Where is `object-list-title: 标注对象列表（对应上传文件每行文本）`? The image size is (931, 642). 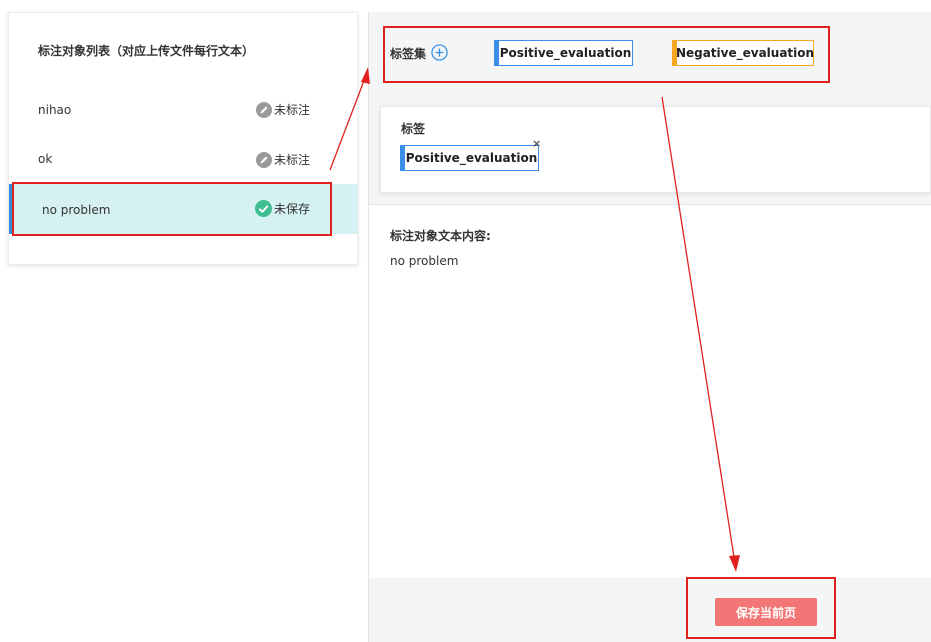 object-list-title: 标注对象列表（对应上传文件每行文本） is located at coordinates (146, 51).